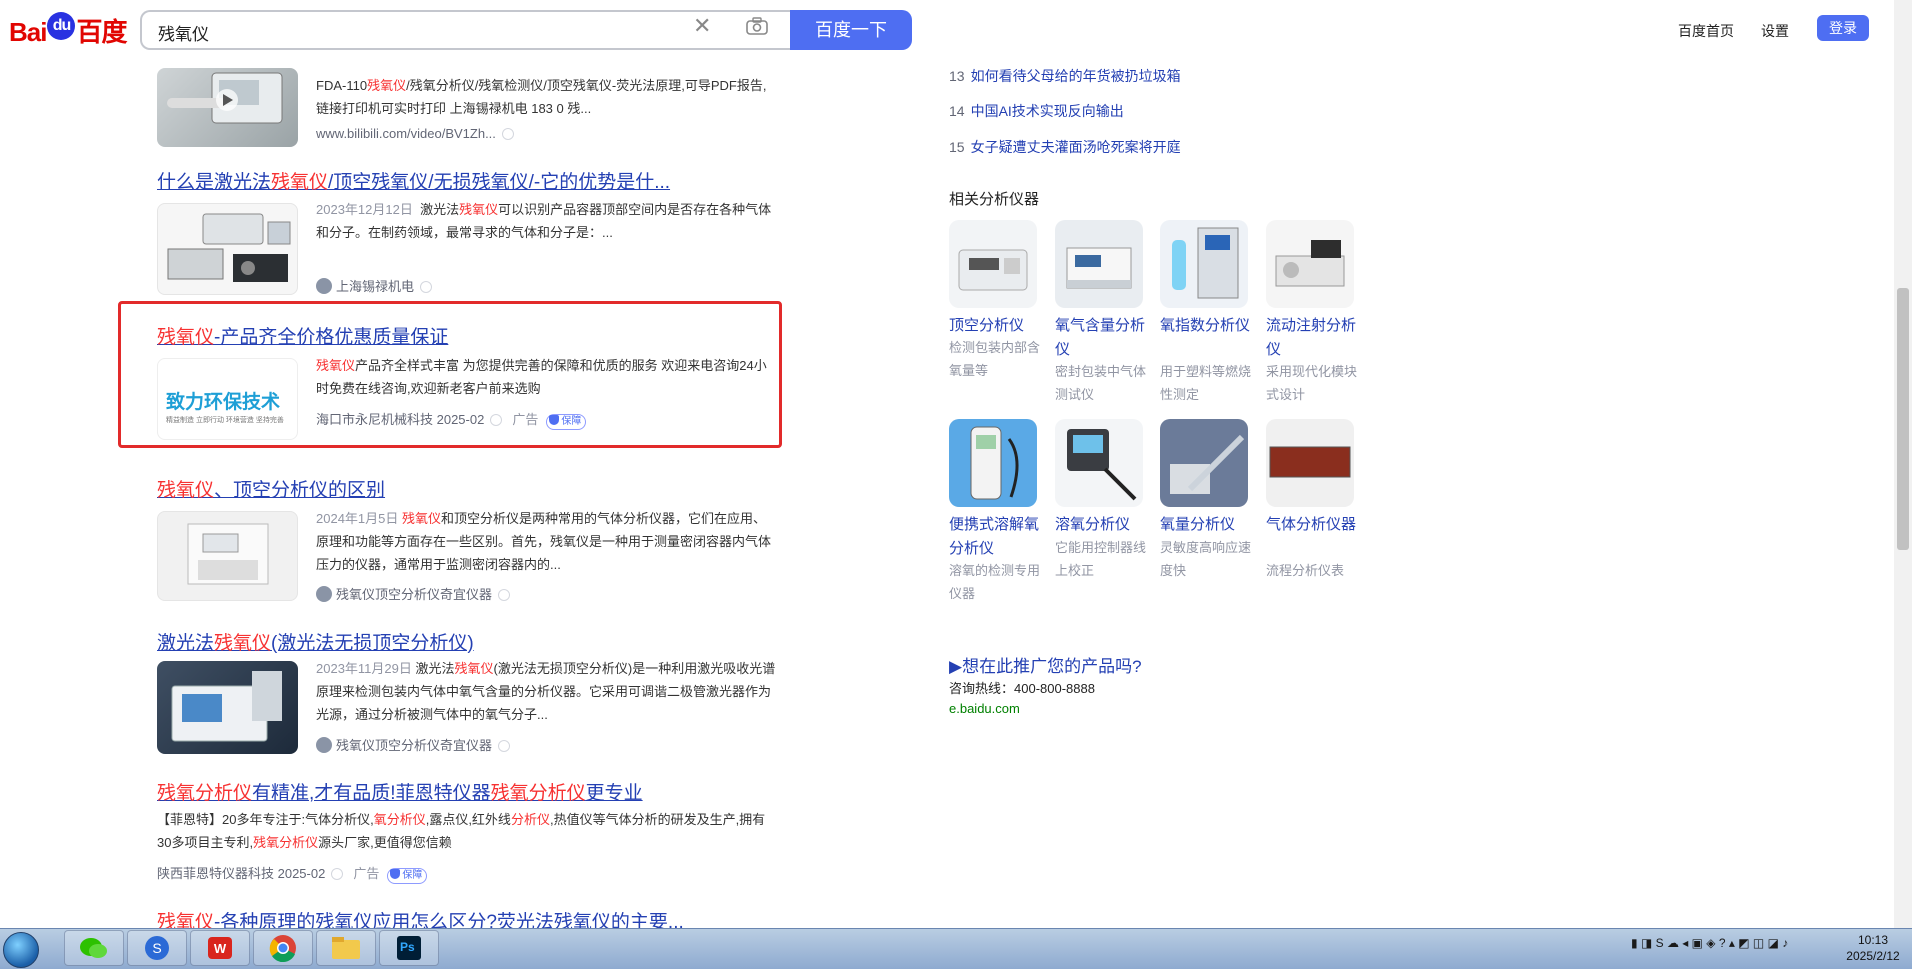  What do you see at coordinates (21, 950) in the screenshot?
I see `start-button` at bounding box center [21, 950].